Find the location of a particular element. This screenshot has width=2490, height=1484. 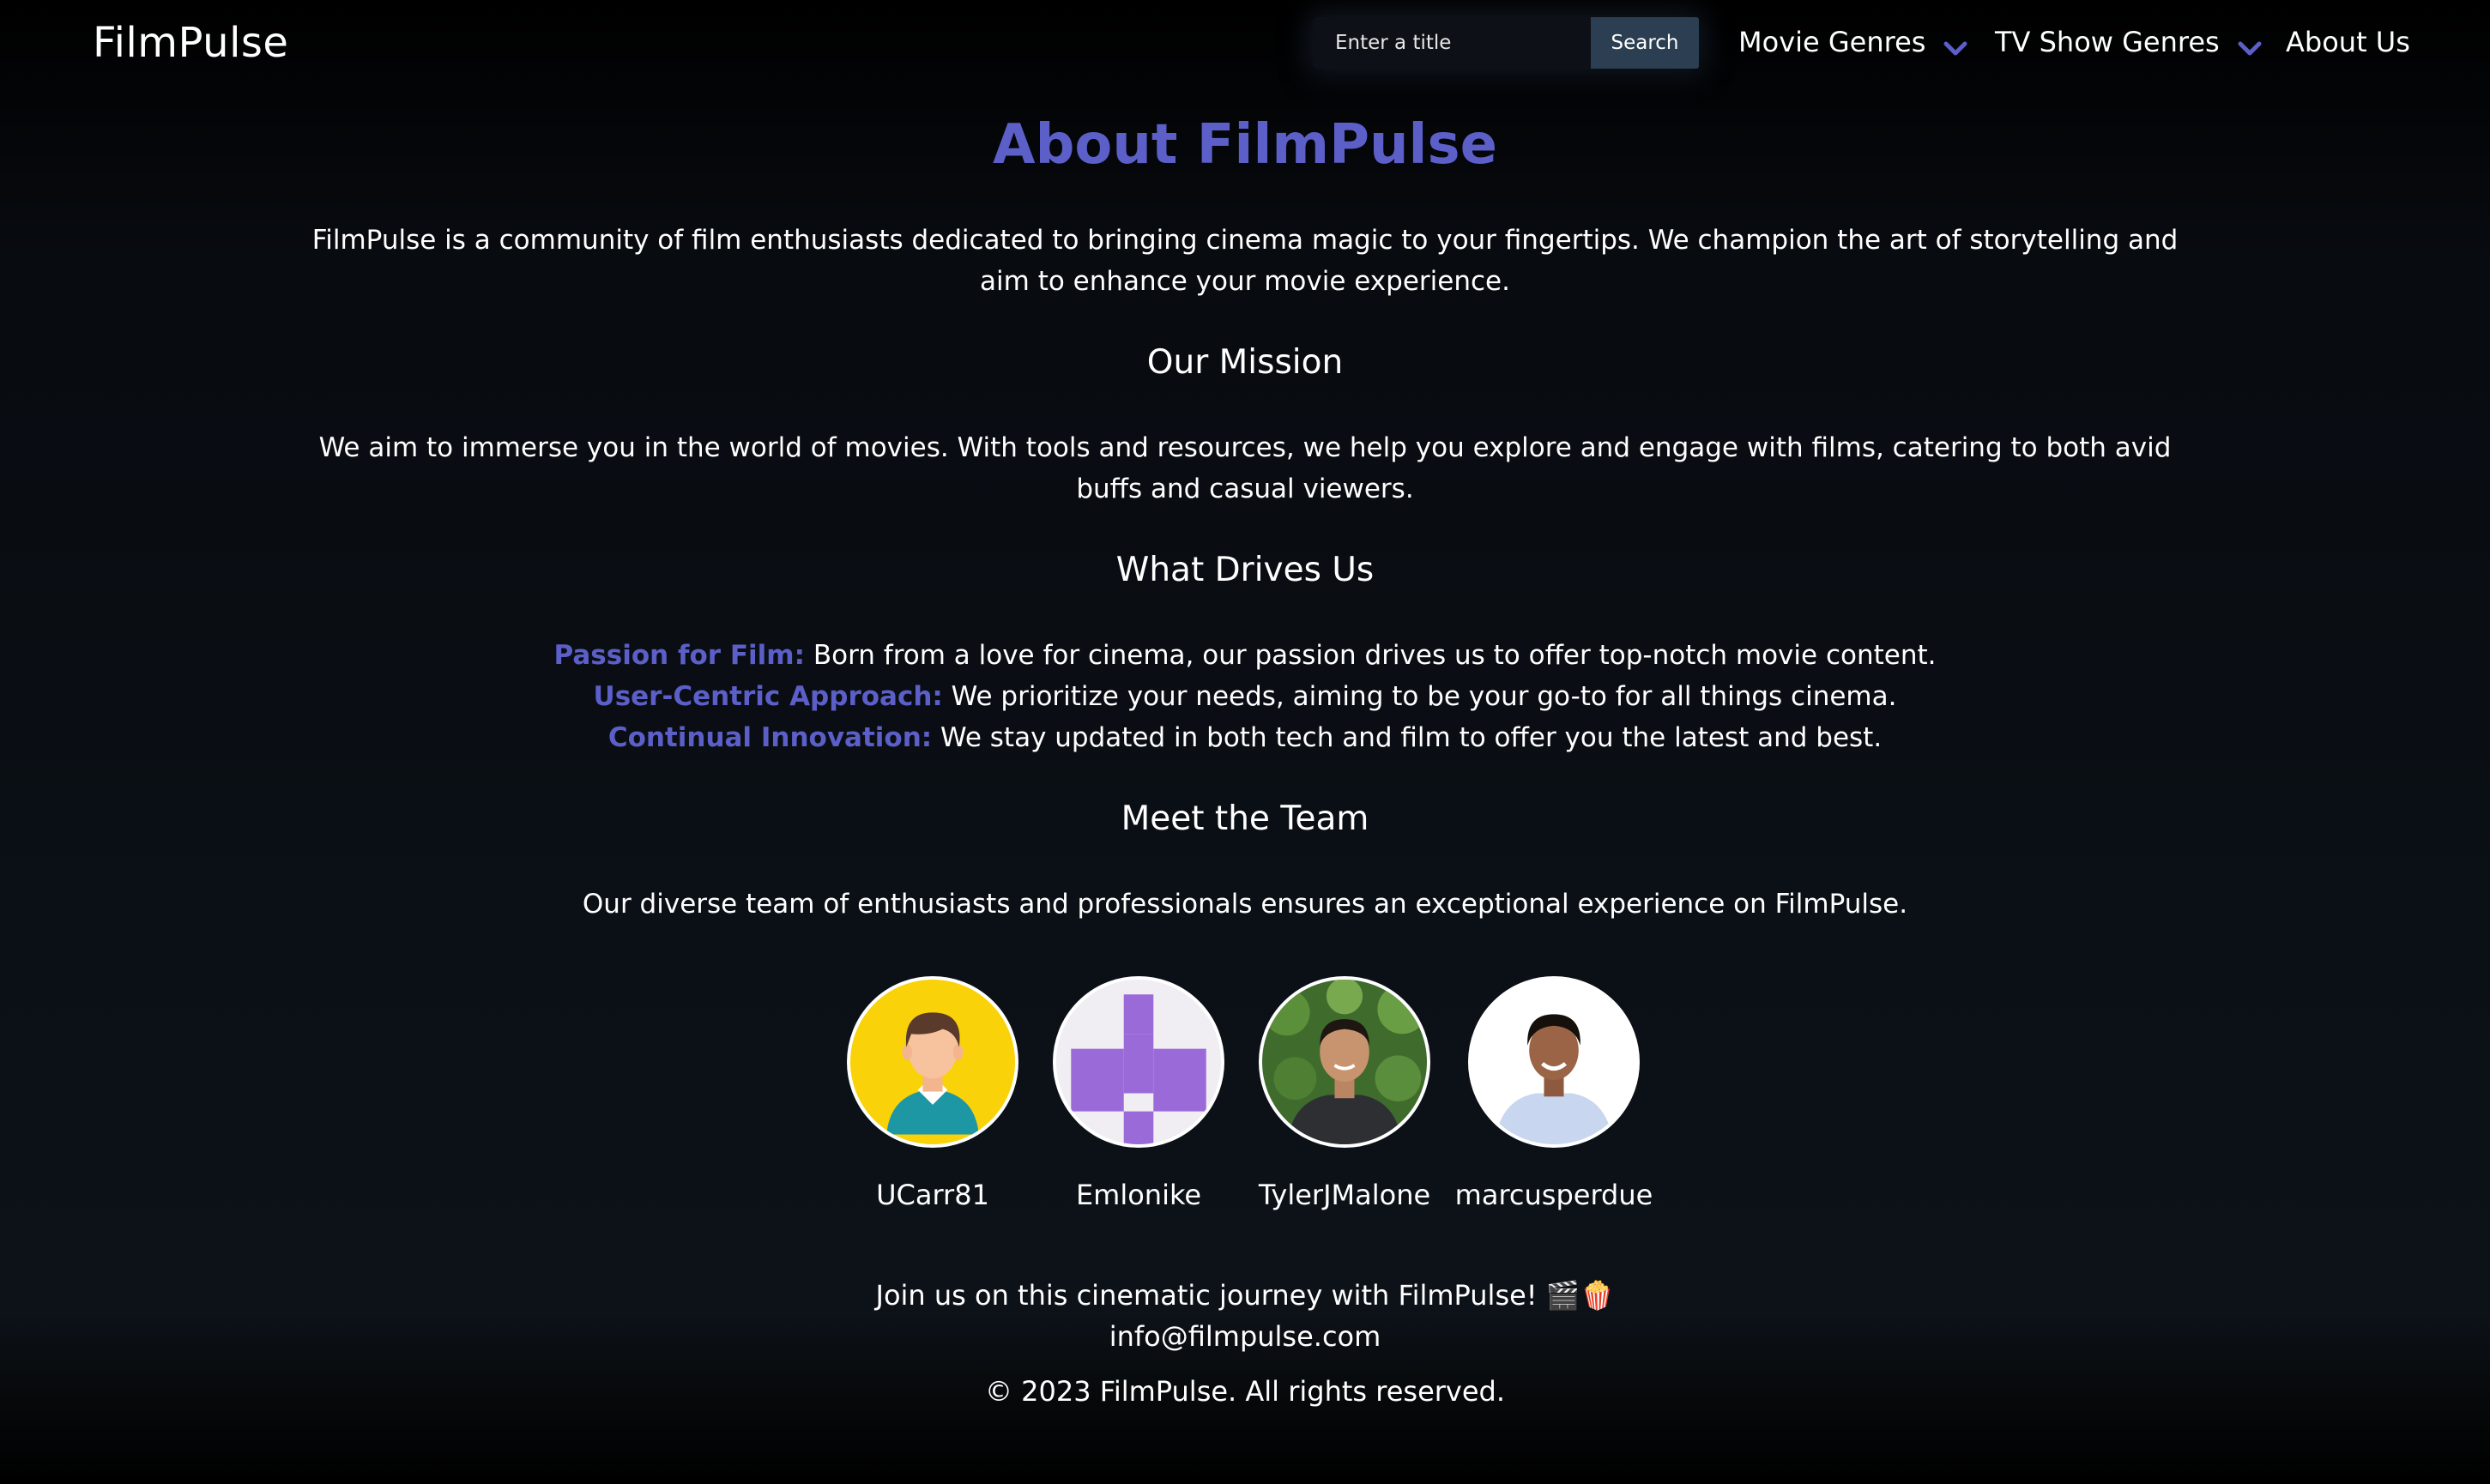

drive-label: User-Centric Approach: is located at coordinates (768, 696).